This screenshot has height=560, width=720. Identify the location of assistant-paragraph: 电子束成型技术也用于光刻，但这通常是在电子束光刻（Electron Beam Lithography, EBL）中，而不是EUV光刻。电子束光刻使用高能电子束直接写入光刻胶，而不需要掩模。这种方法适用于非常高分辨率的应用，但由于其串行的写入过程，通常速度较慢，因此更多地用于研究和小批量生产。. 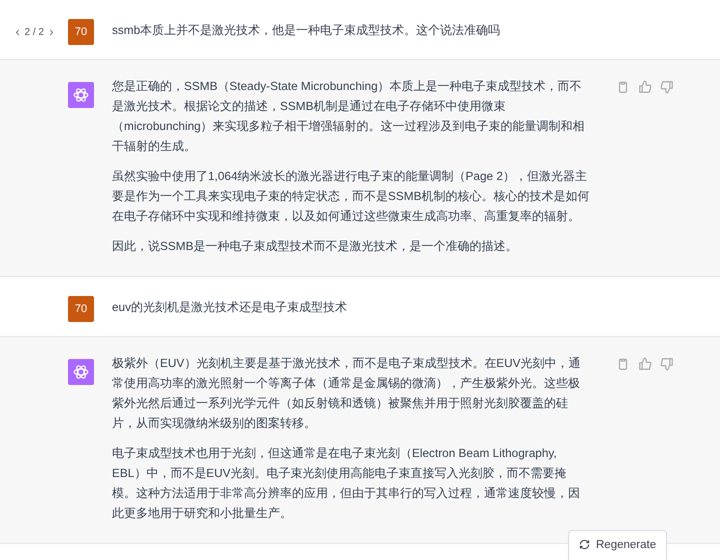
(346, 483).